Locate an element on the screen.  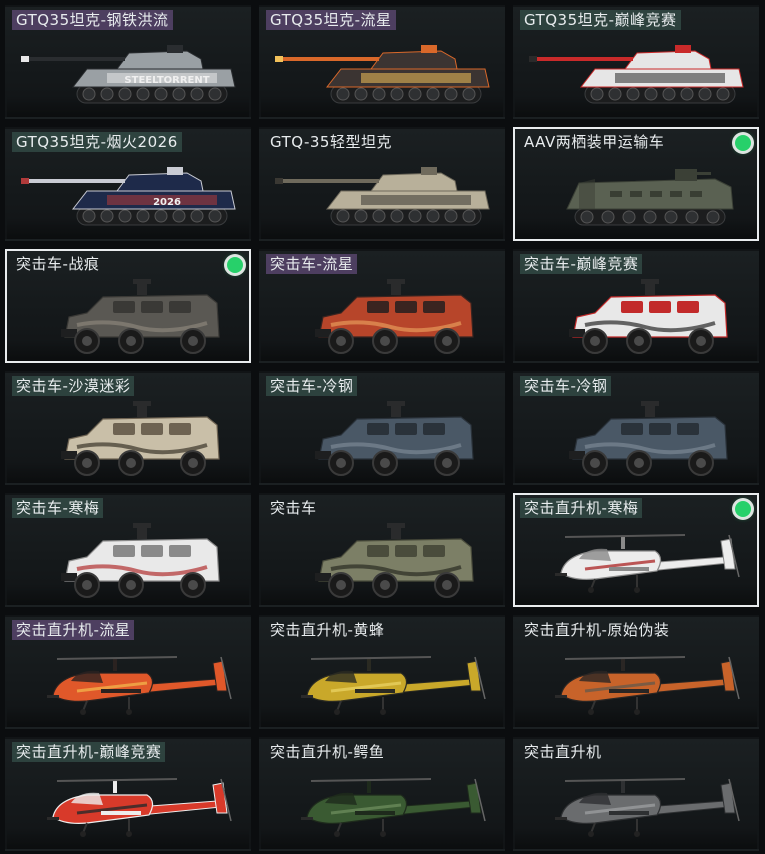
vehicle-image: 2026 is located at coordinates (128, 196).